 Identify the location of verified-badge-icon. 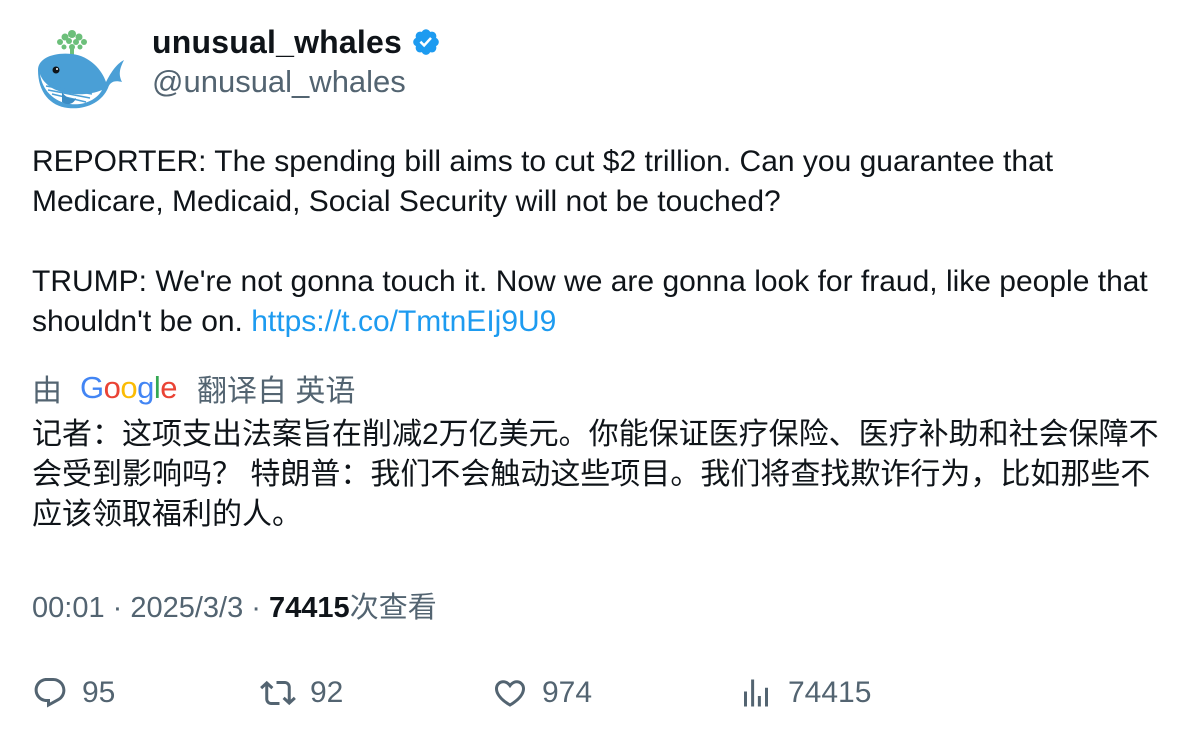
(426, 42).